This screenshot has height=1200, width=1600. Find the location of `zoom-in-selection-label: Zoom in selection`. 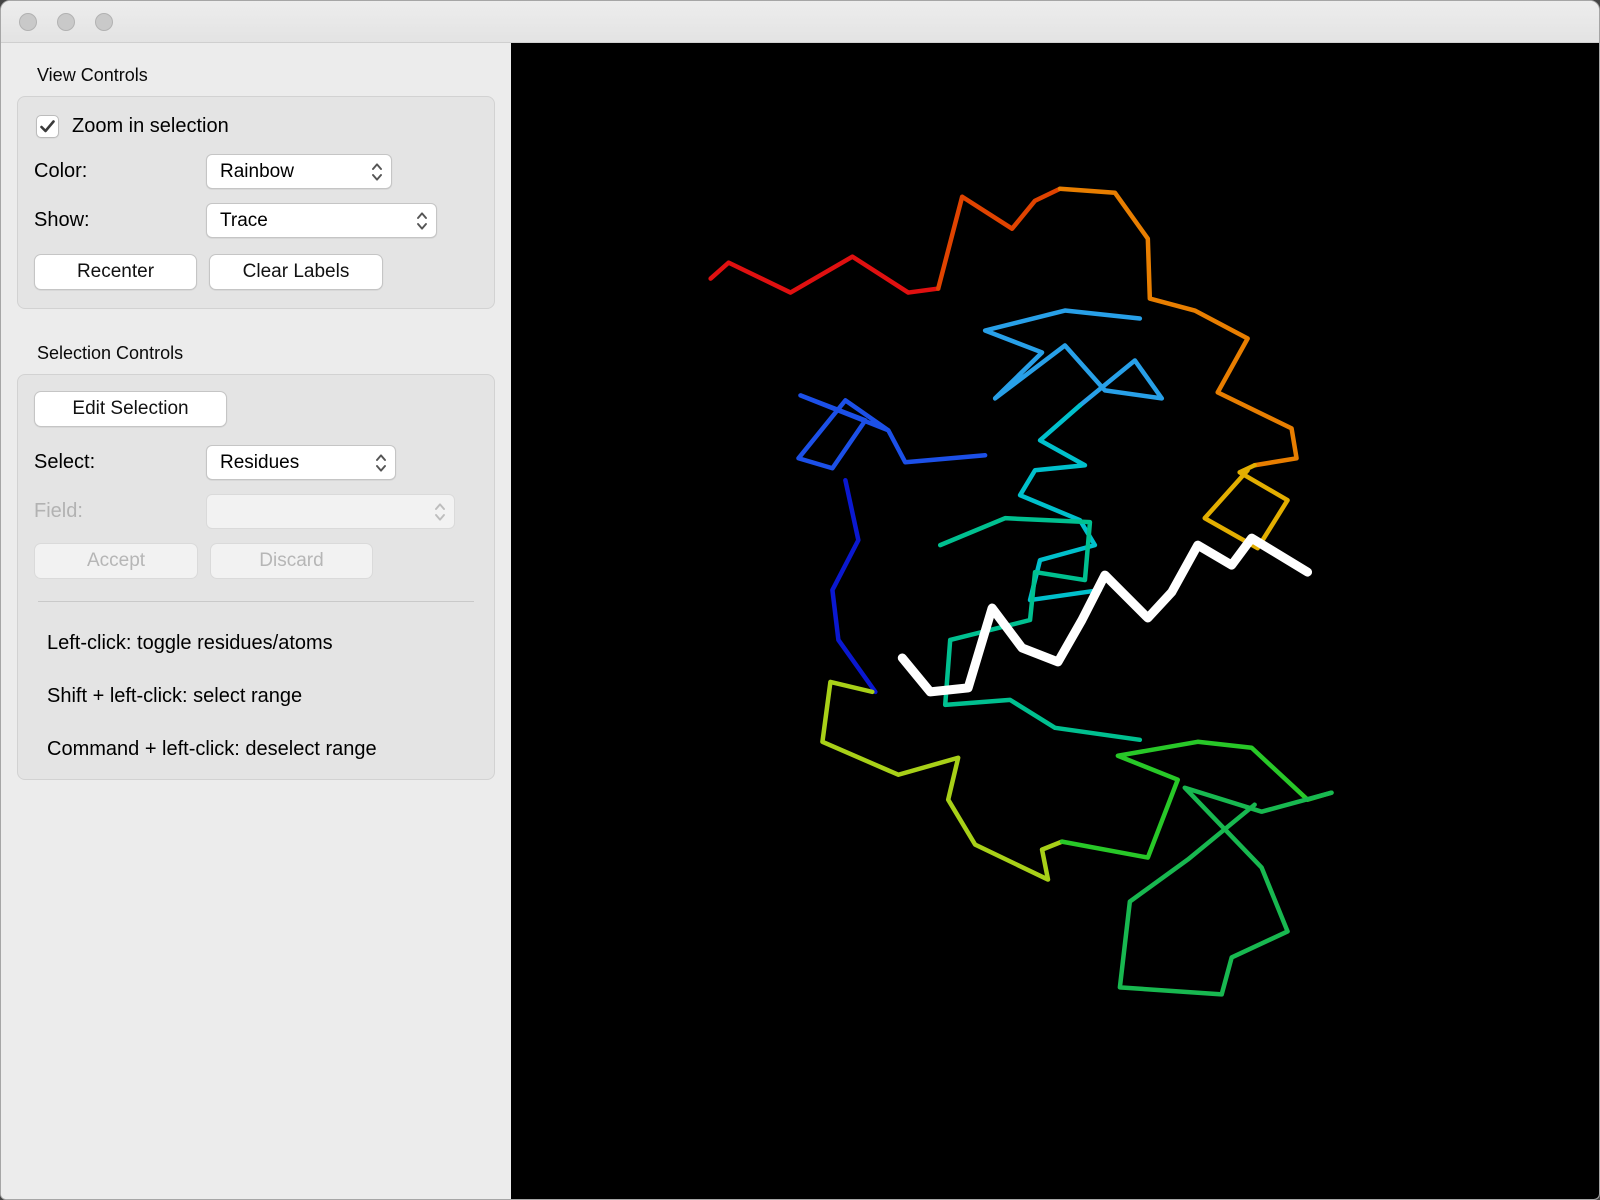

zoom-in-selection-label: Zoom in selection is located at coordinates (150, 126).